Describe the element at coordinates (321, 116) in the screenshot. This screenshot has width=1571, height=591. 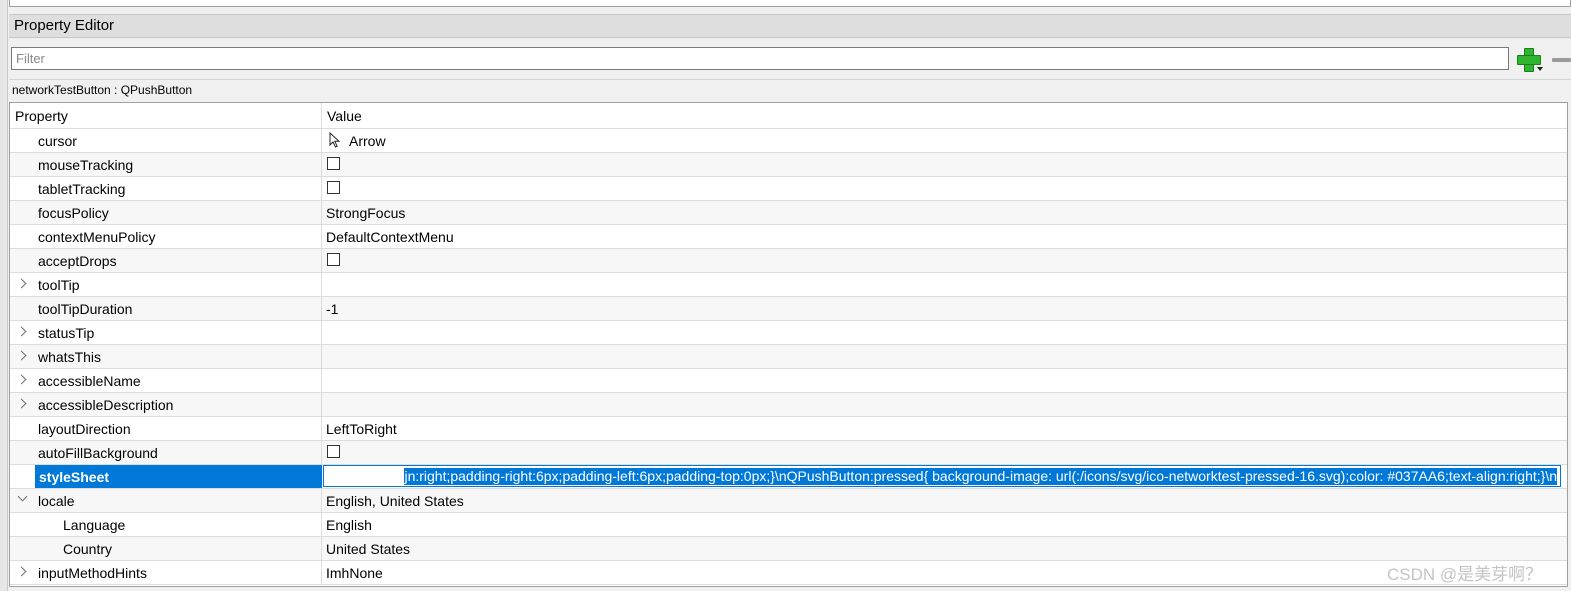
I see `header-column-separator` at that location.